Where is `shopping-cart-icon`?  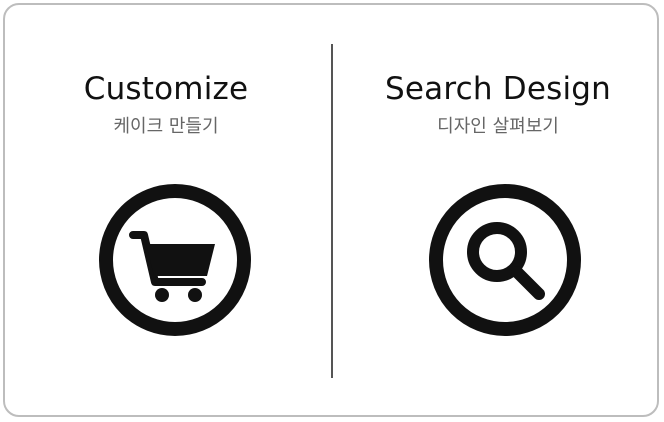
shopping-cart-icon is located at coordinates (175, 260).